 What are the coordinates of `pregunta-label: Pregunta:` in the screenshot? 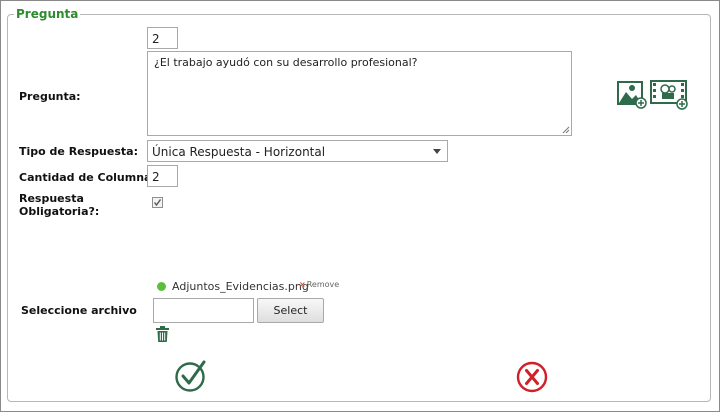 It's located at (50, 96).